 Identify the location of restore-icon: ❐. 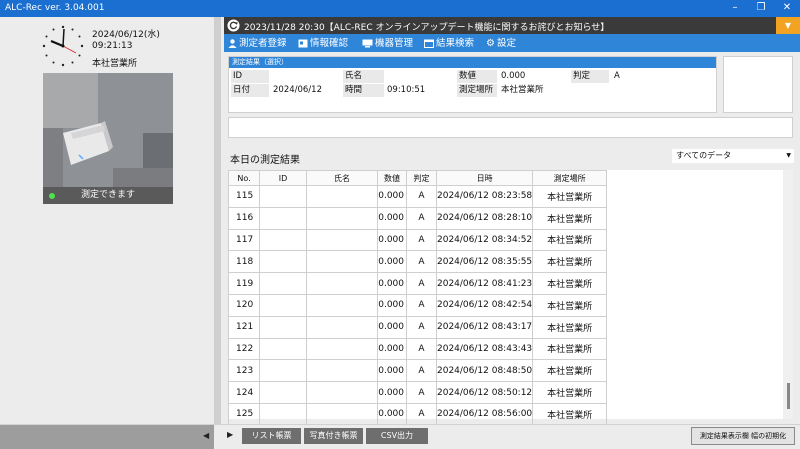
(761, 7).